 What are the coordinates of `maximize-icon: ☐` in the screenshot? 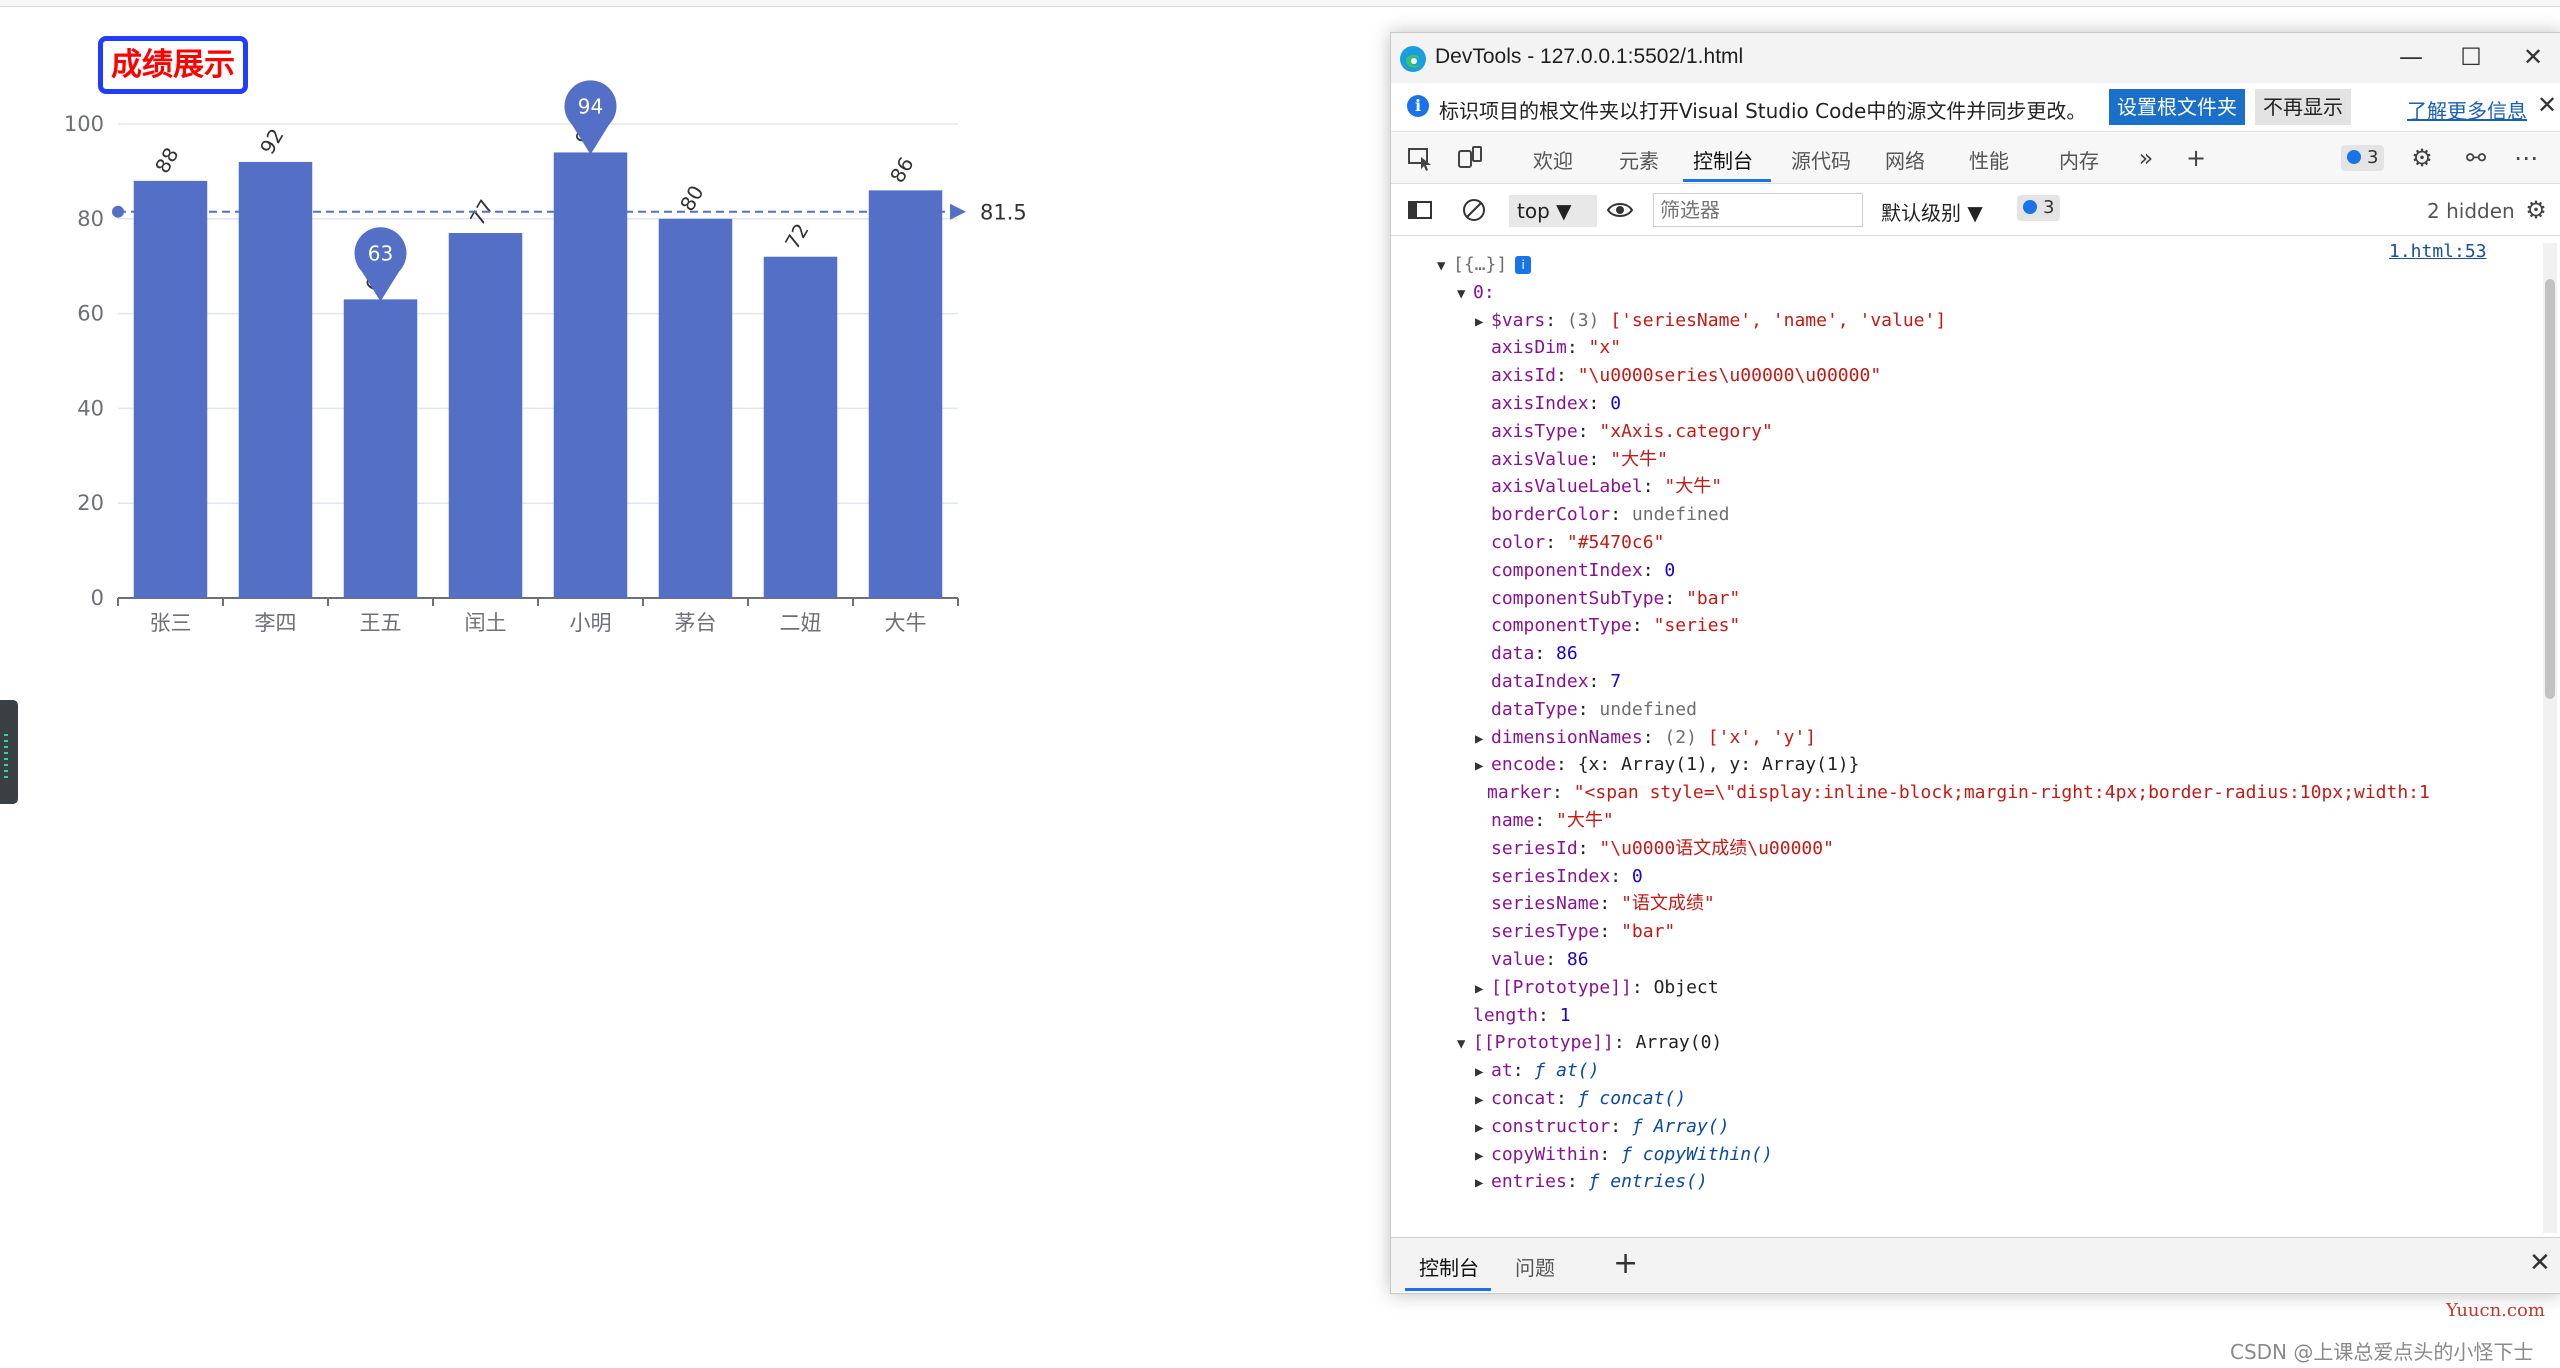 It's located at (2471, 57).